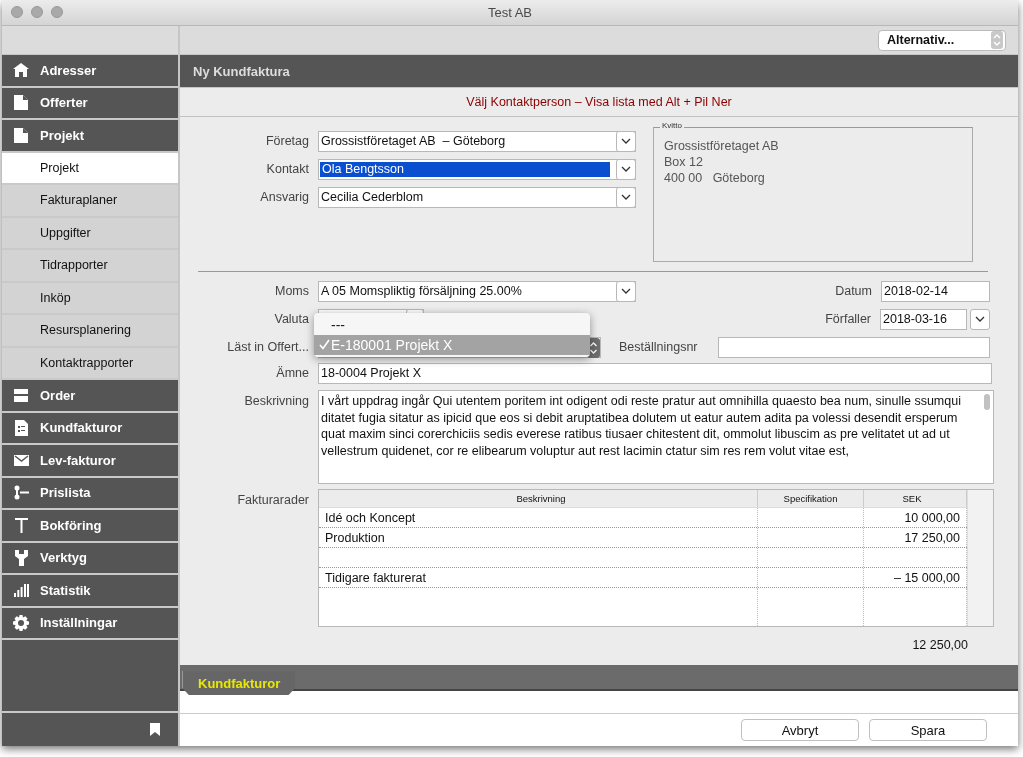 The image size is (1023, 757). Describe the element at coordinates (291, 291) in the screenshot. I see `field-label: Moms` at that location.